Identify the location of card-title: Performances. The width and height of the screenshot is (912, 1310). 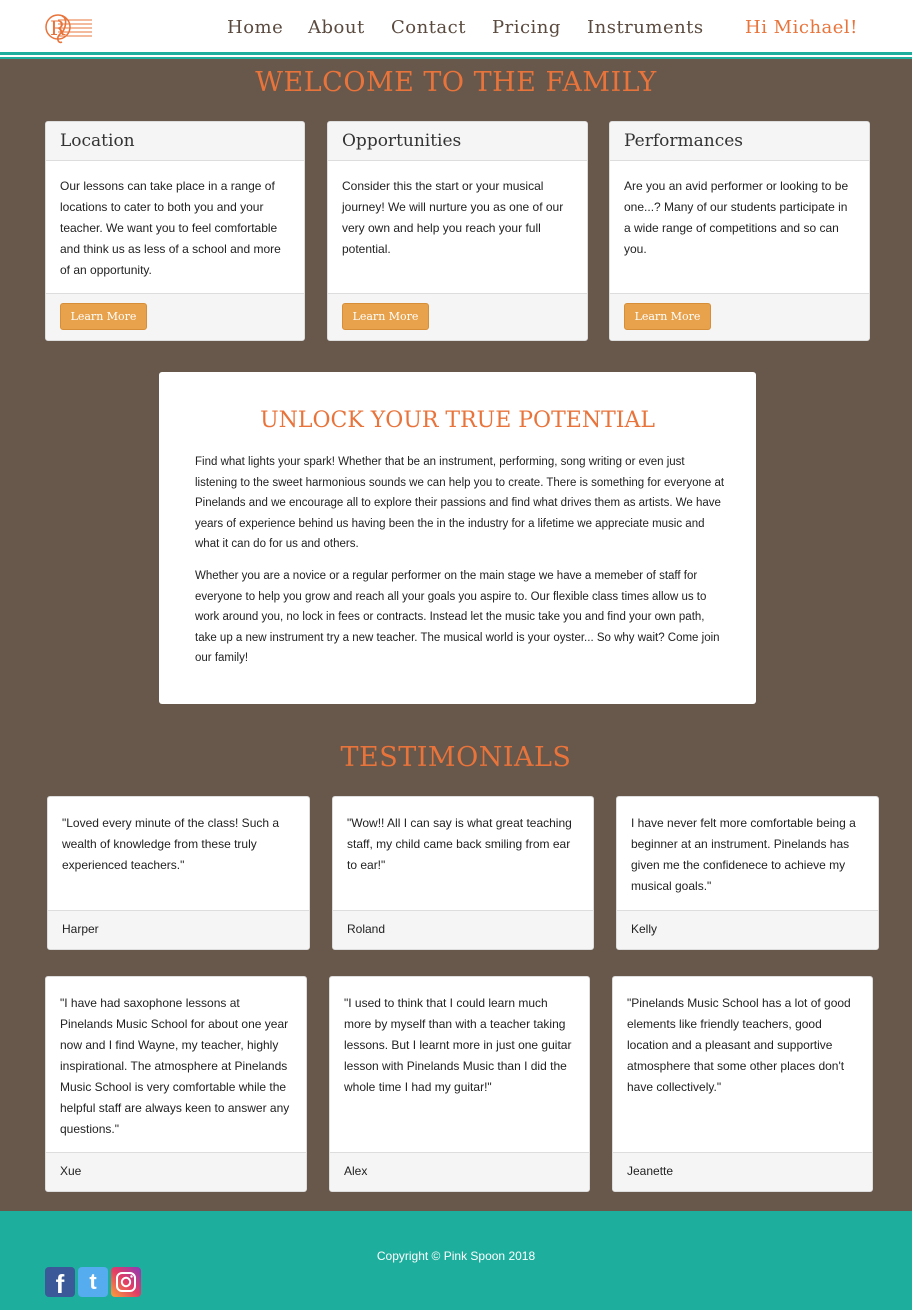
(739, 141).